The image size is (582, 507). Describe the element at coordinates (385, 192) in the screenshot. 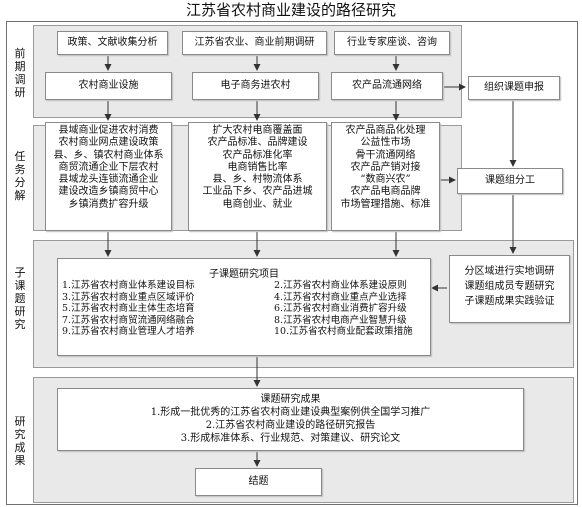

I see `task-item: 农产品电商品牌` at that location.